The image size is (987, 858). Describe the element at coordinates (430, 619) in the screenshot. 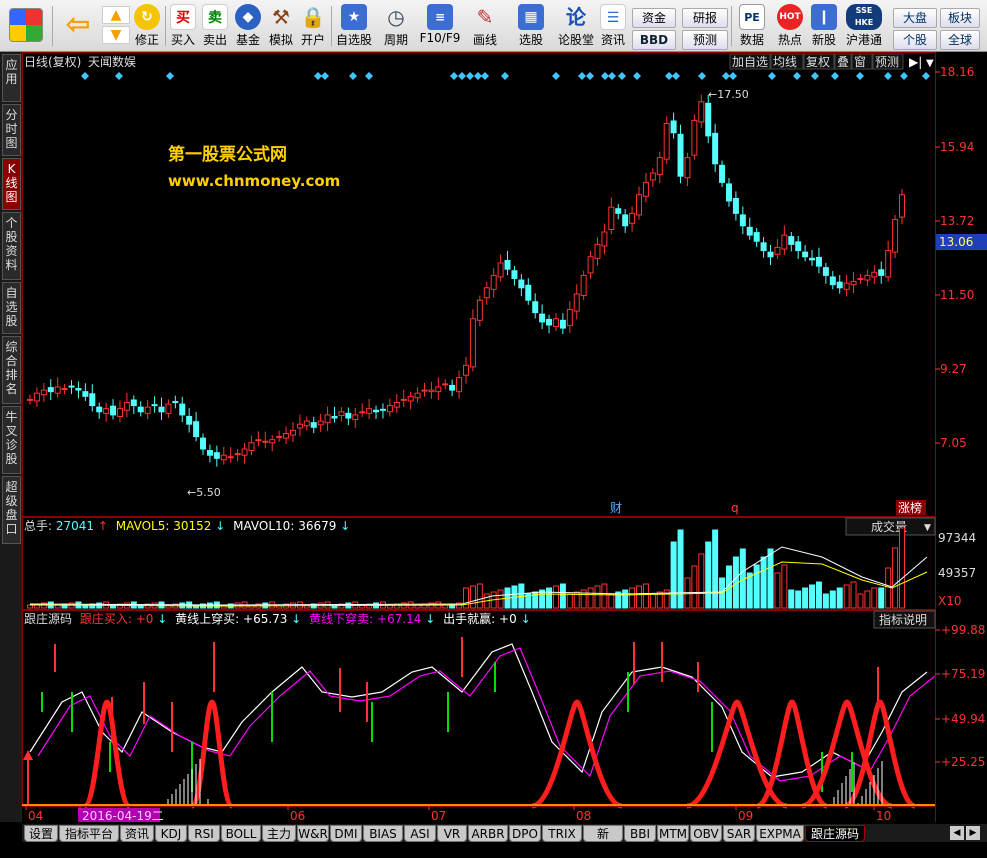

I see `yellow-down-arrow: ↓` at that location.